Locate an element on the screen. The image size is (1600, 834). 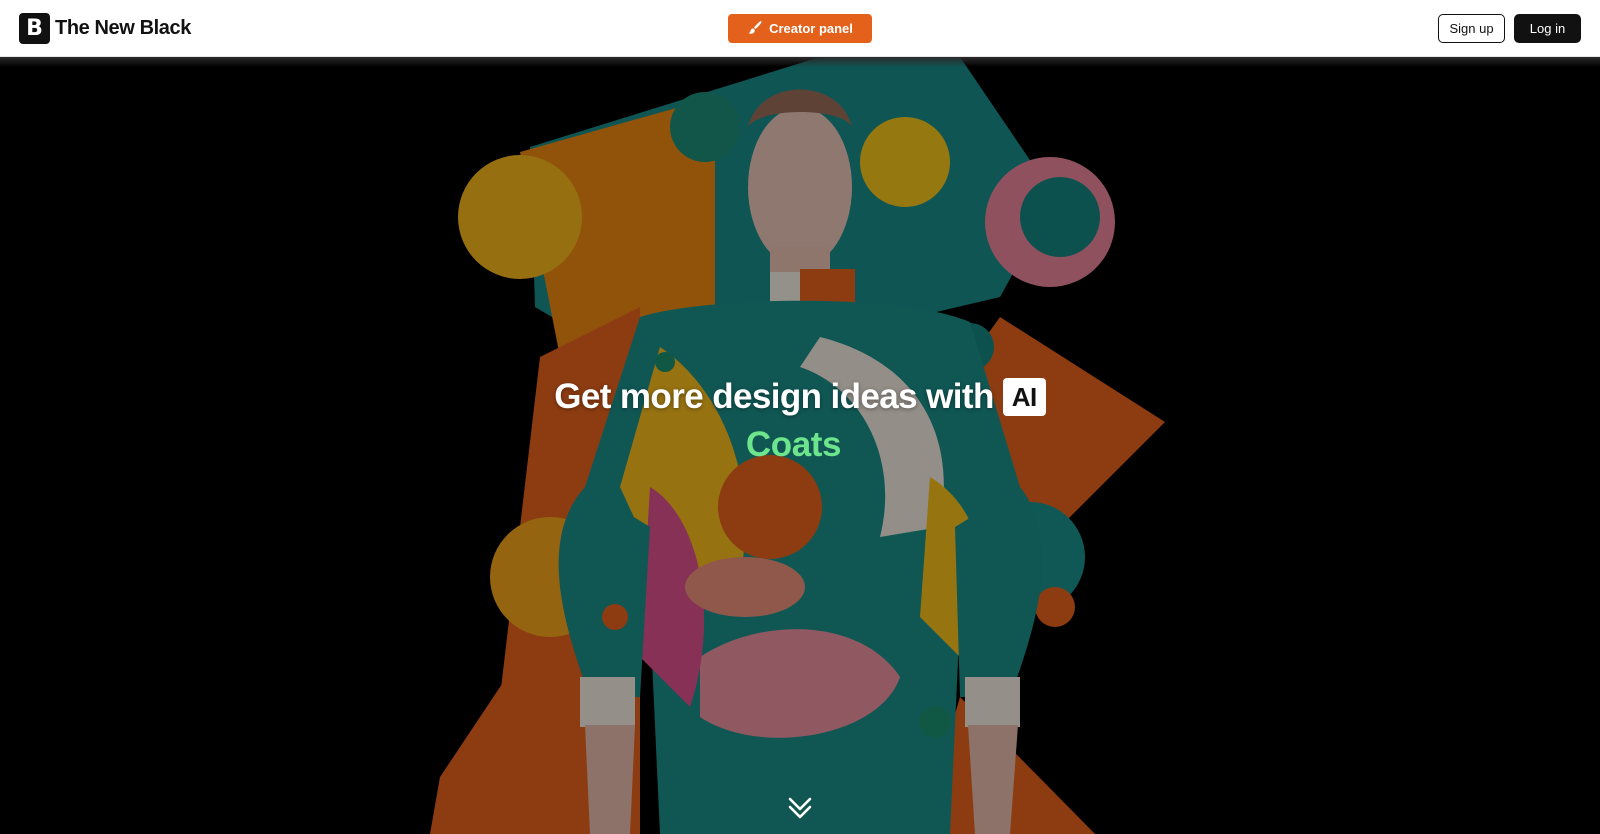
brand: B The New Black is located at coordinates (105, 28).